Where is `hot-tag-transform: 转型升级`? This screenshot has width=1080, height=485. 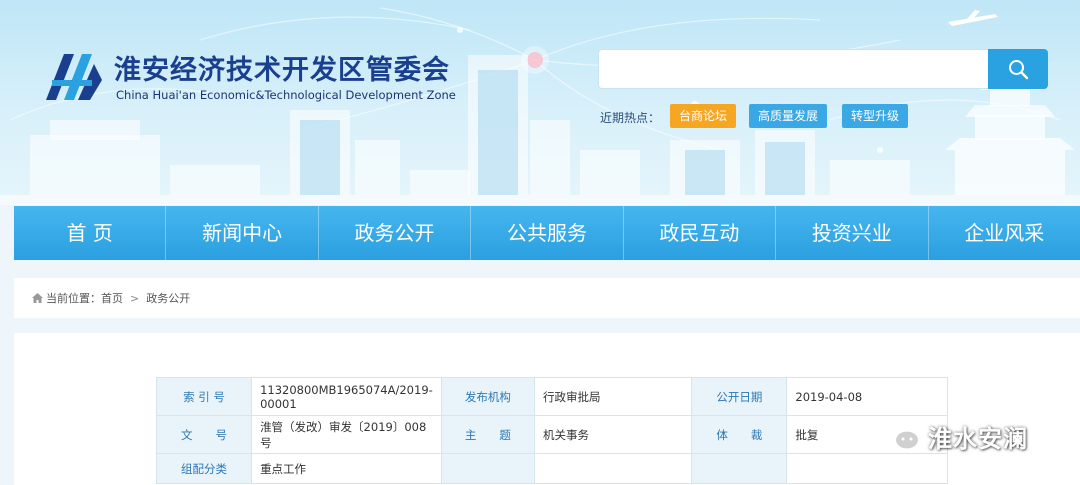 hot-tag-transform: 转型升级 is located at coordinates (875, 116).